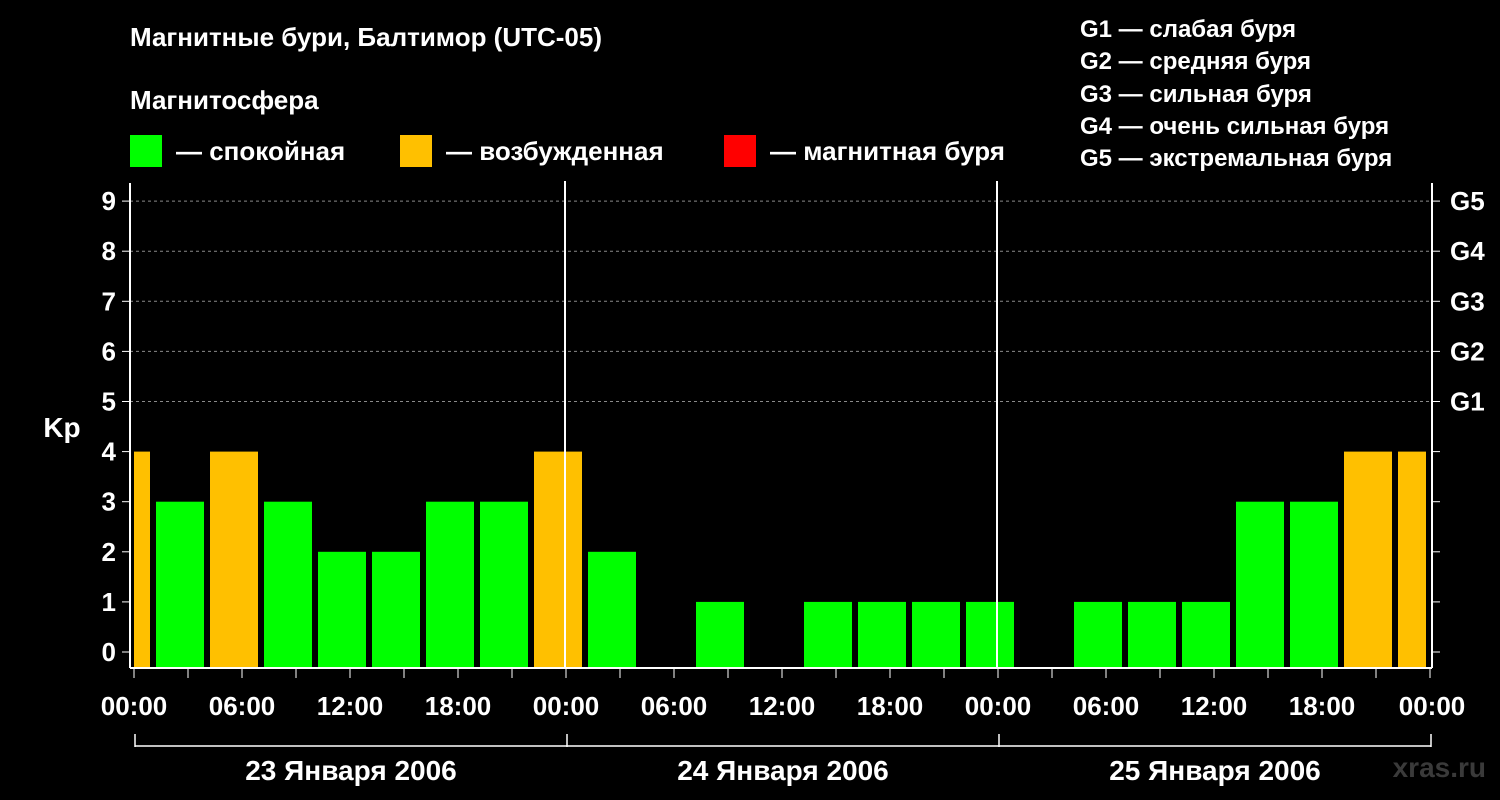  Describe the element at coordinates (674, 706) in the screenshot. I see `x-tick-label-5: 06:00` at that location.